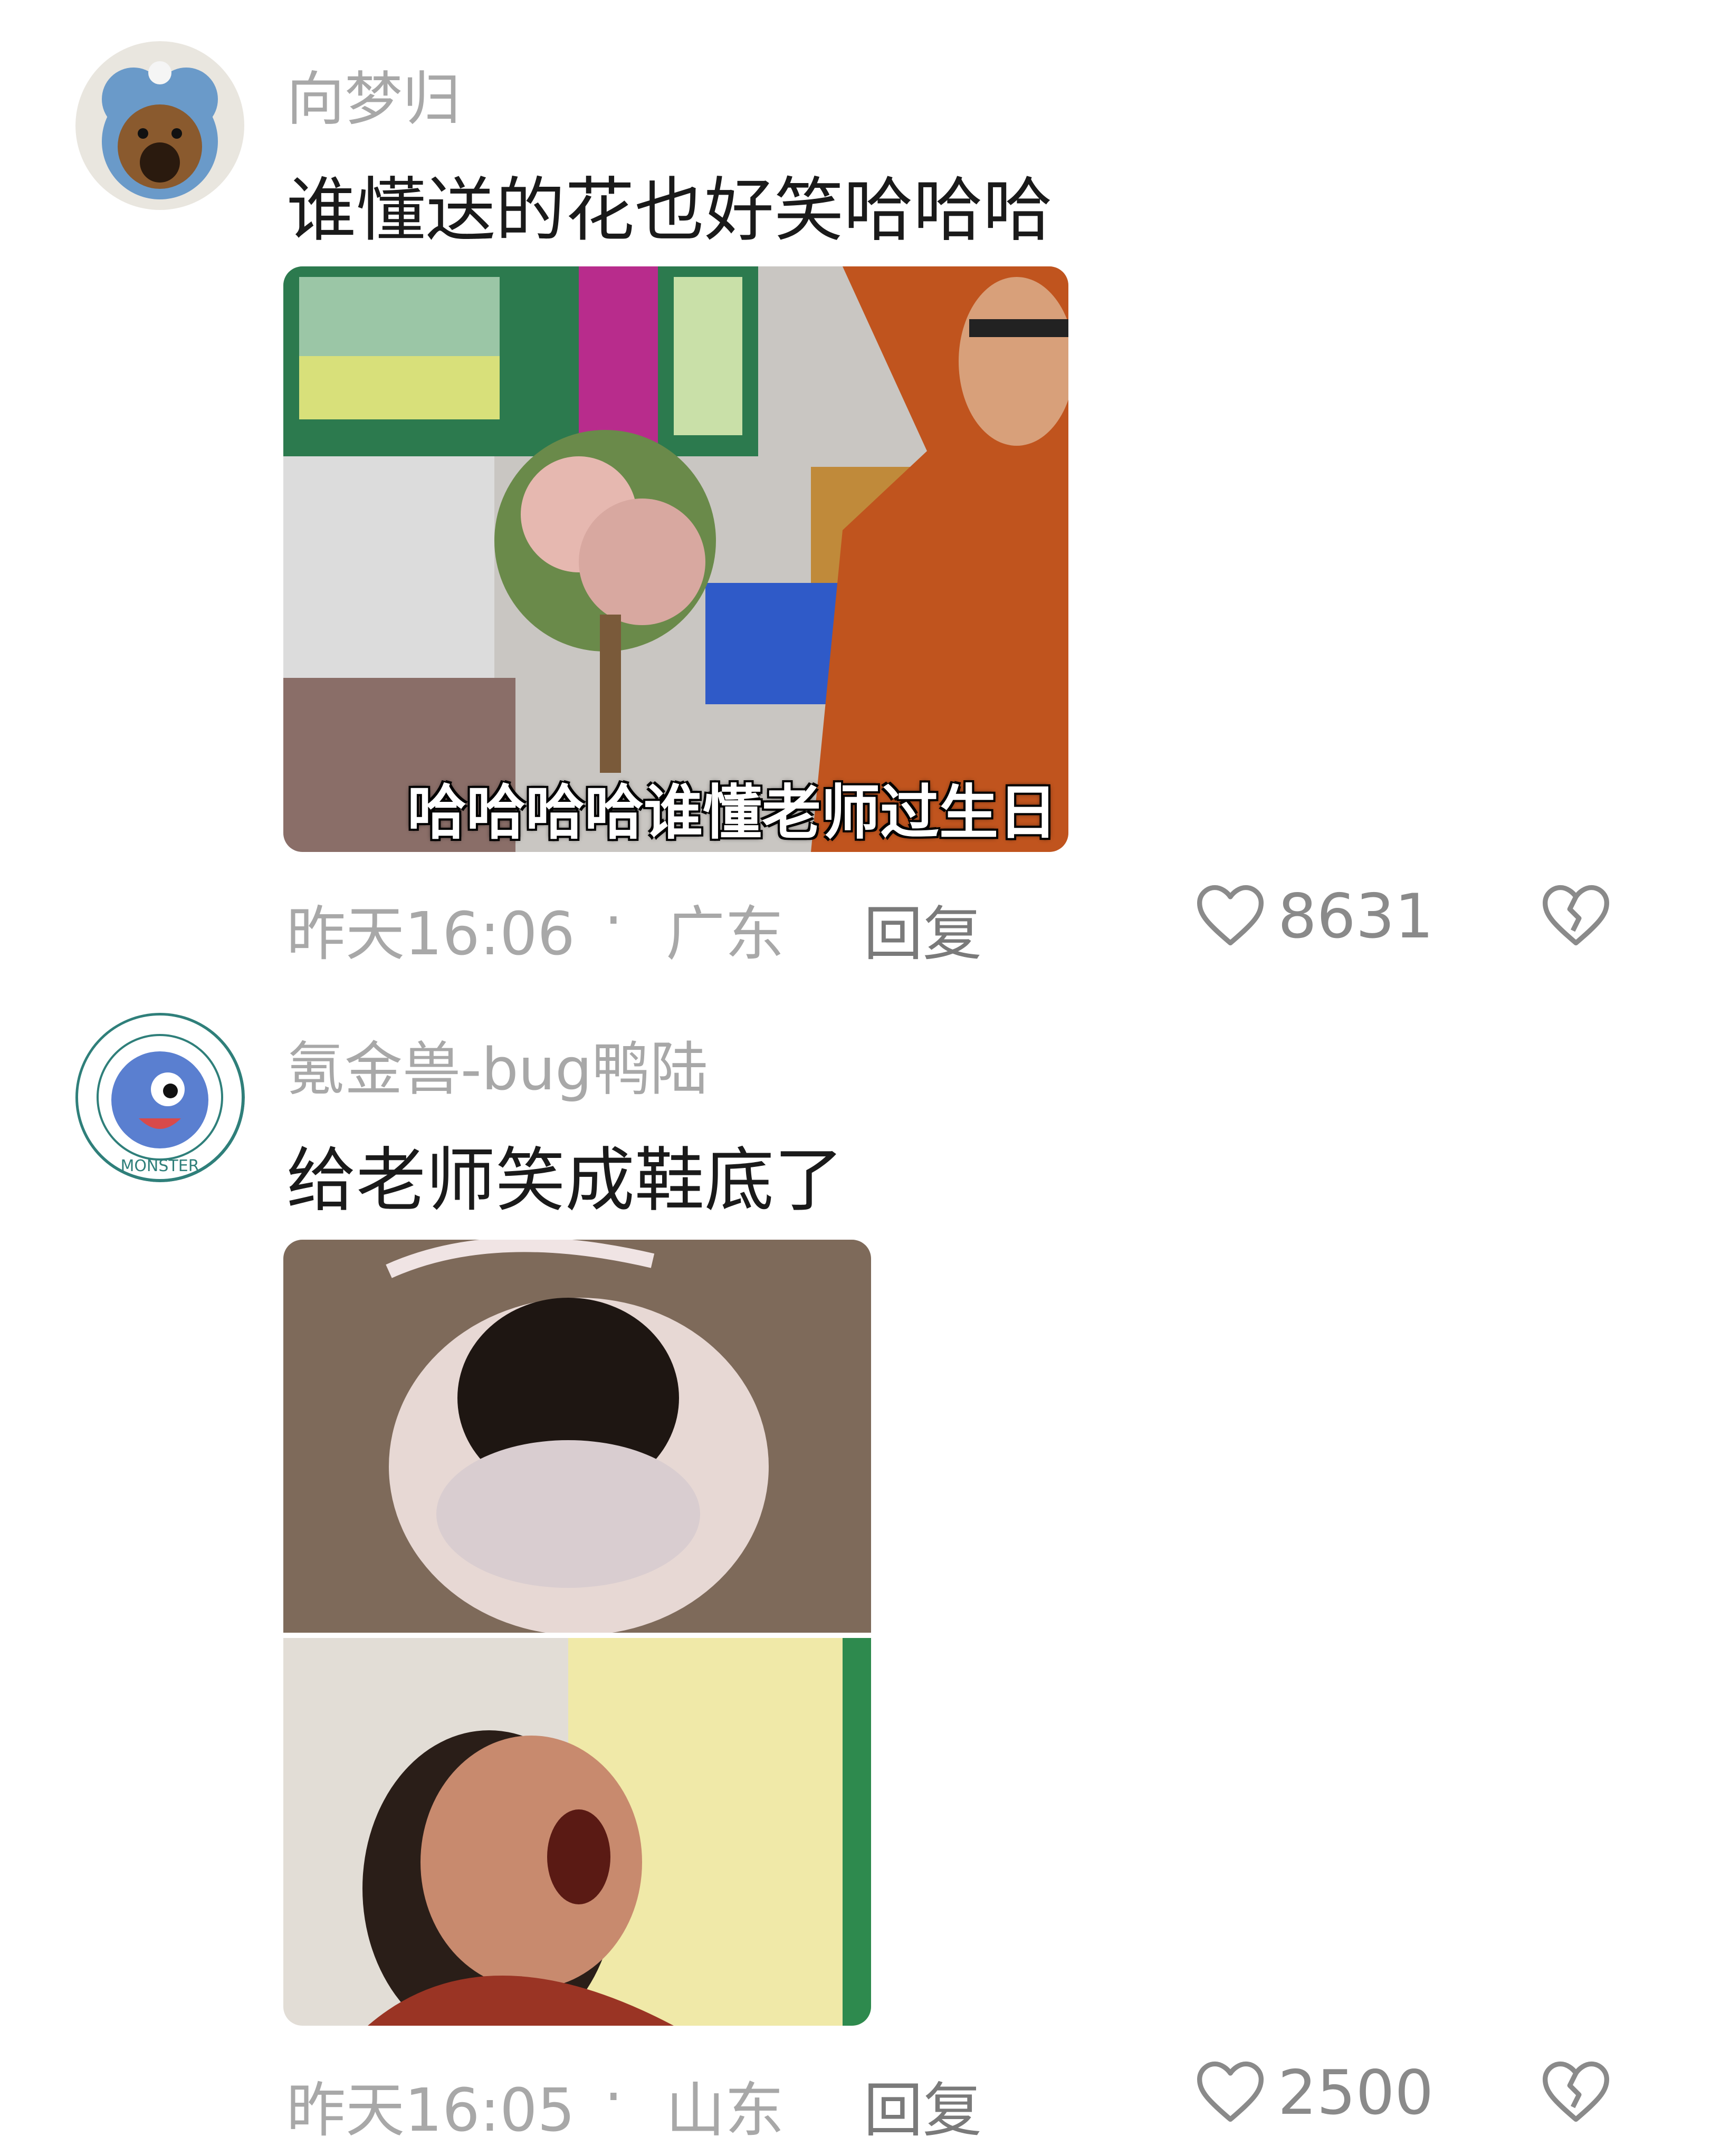  I want to click on avatar, so click(160, 125).